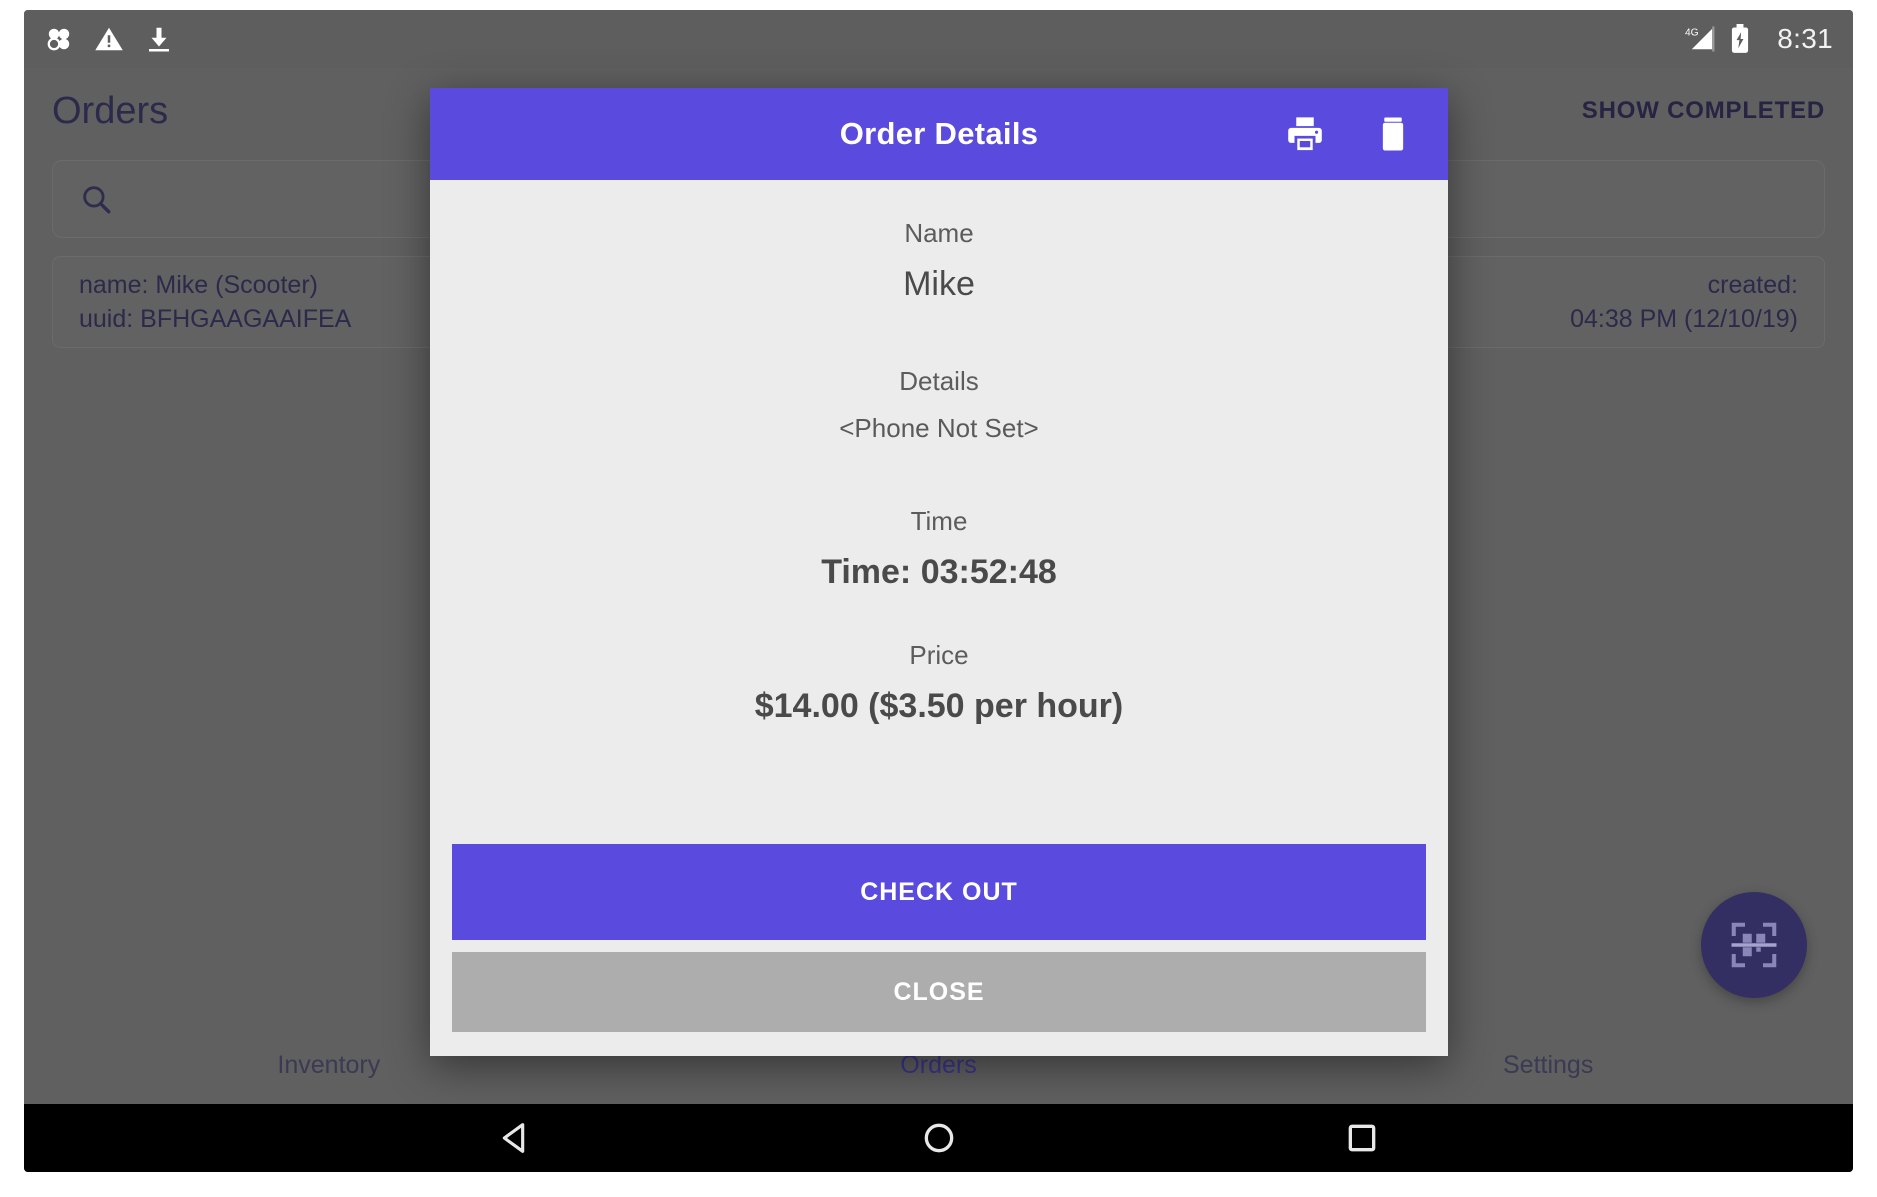  I want to click on status-bar-left-icons, so click(109, 39).